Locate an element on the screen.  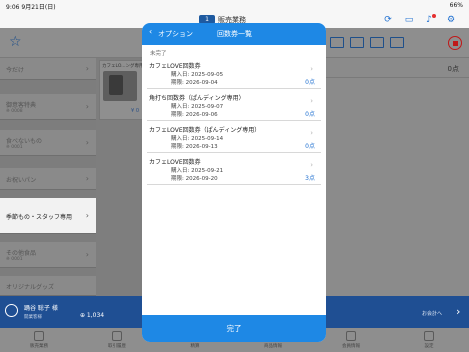
modal-header: ‹ オプション 回数券一覧 is located at coordinates (234, 34).